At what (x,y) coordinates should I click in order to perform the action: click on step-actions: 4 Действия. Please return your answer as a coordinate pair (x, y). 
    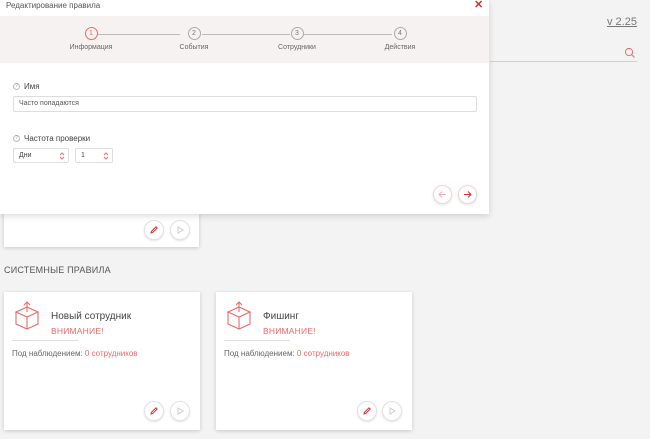
    Looking at the image, I should click on (400, 39).